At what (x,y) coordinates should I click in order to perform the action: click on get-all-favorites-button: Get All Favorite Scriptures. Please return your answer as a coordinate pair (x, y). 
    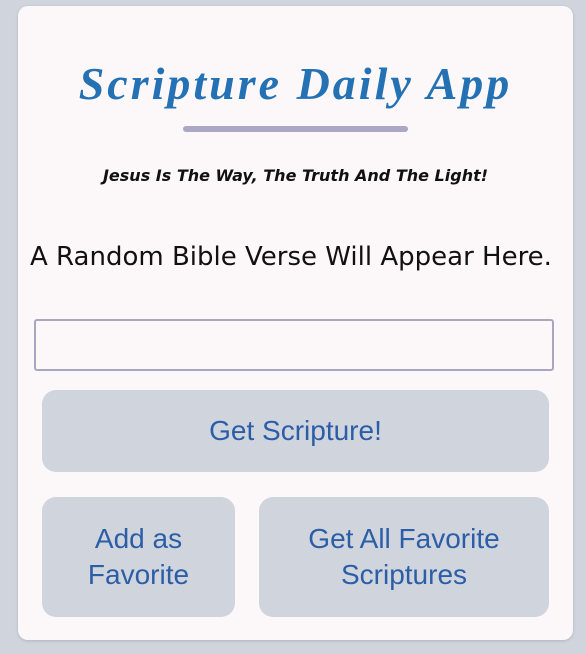
    Looking at the image, I should click on (404, 557).